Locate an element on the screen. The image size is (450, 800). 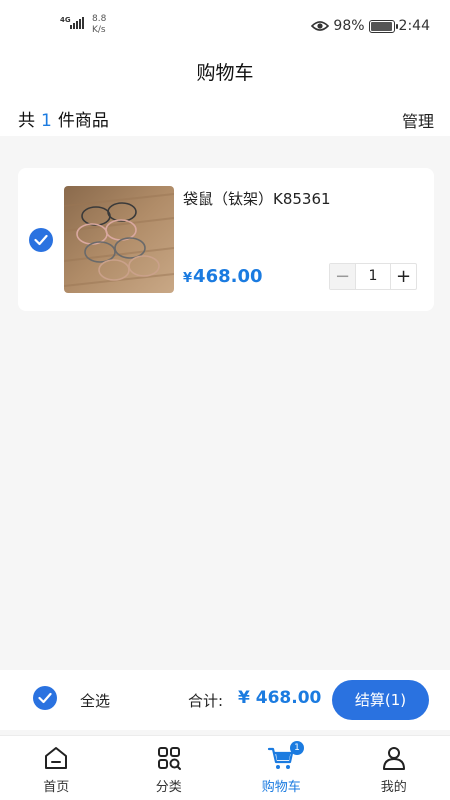
eye-icon is located at coordinates (320, 26).